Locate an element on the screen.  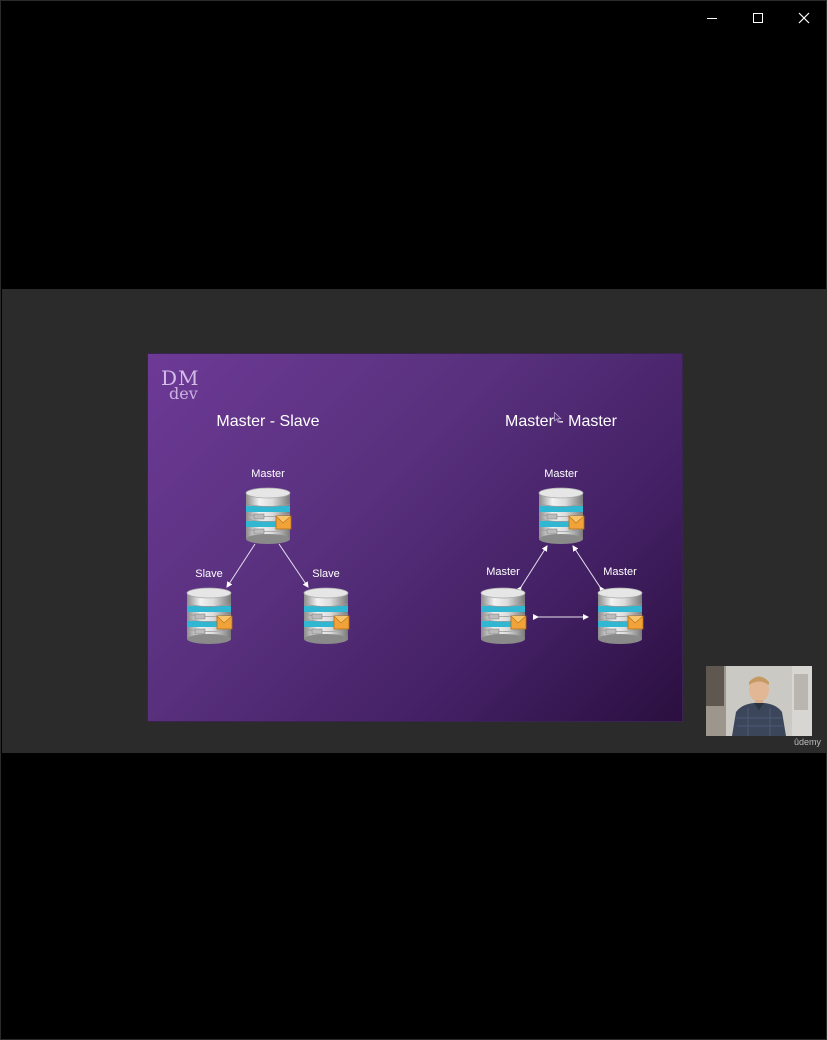
left-slave-2-label: Slave is located at coordinates (326, 574).